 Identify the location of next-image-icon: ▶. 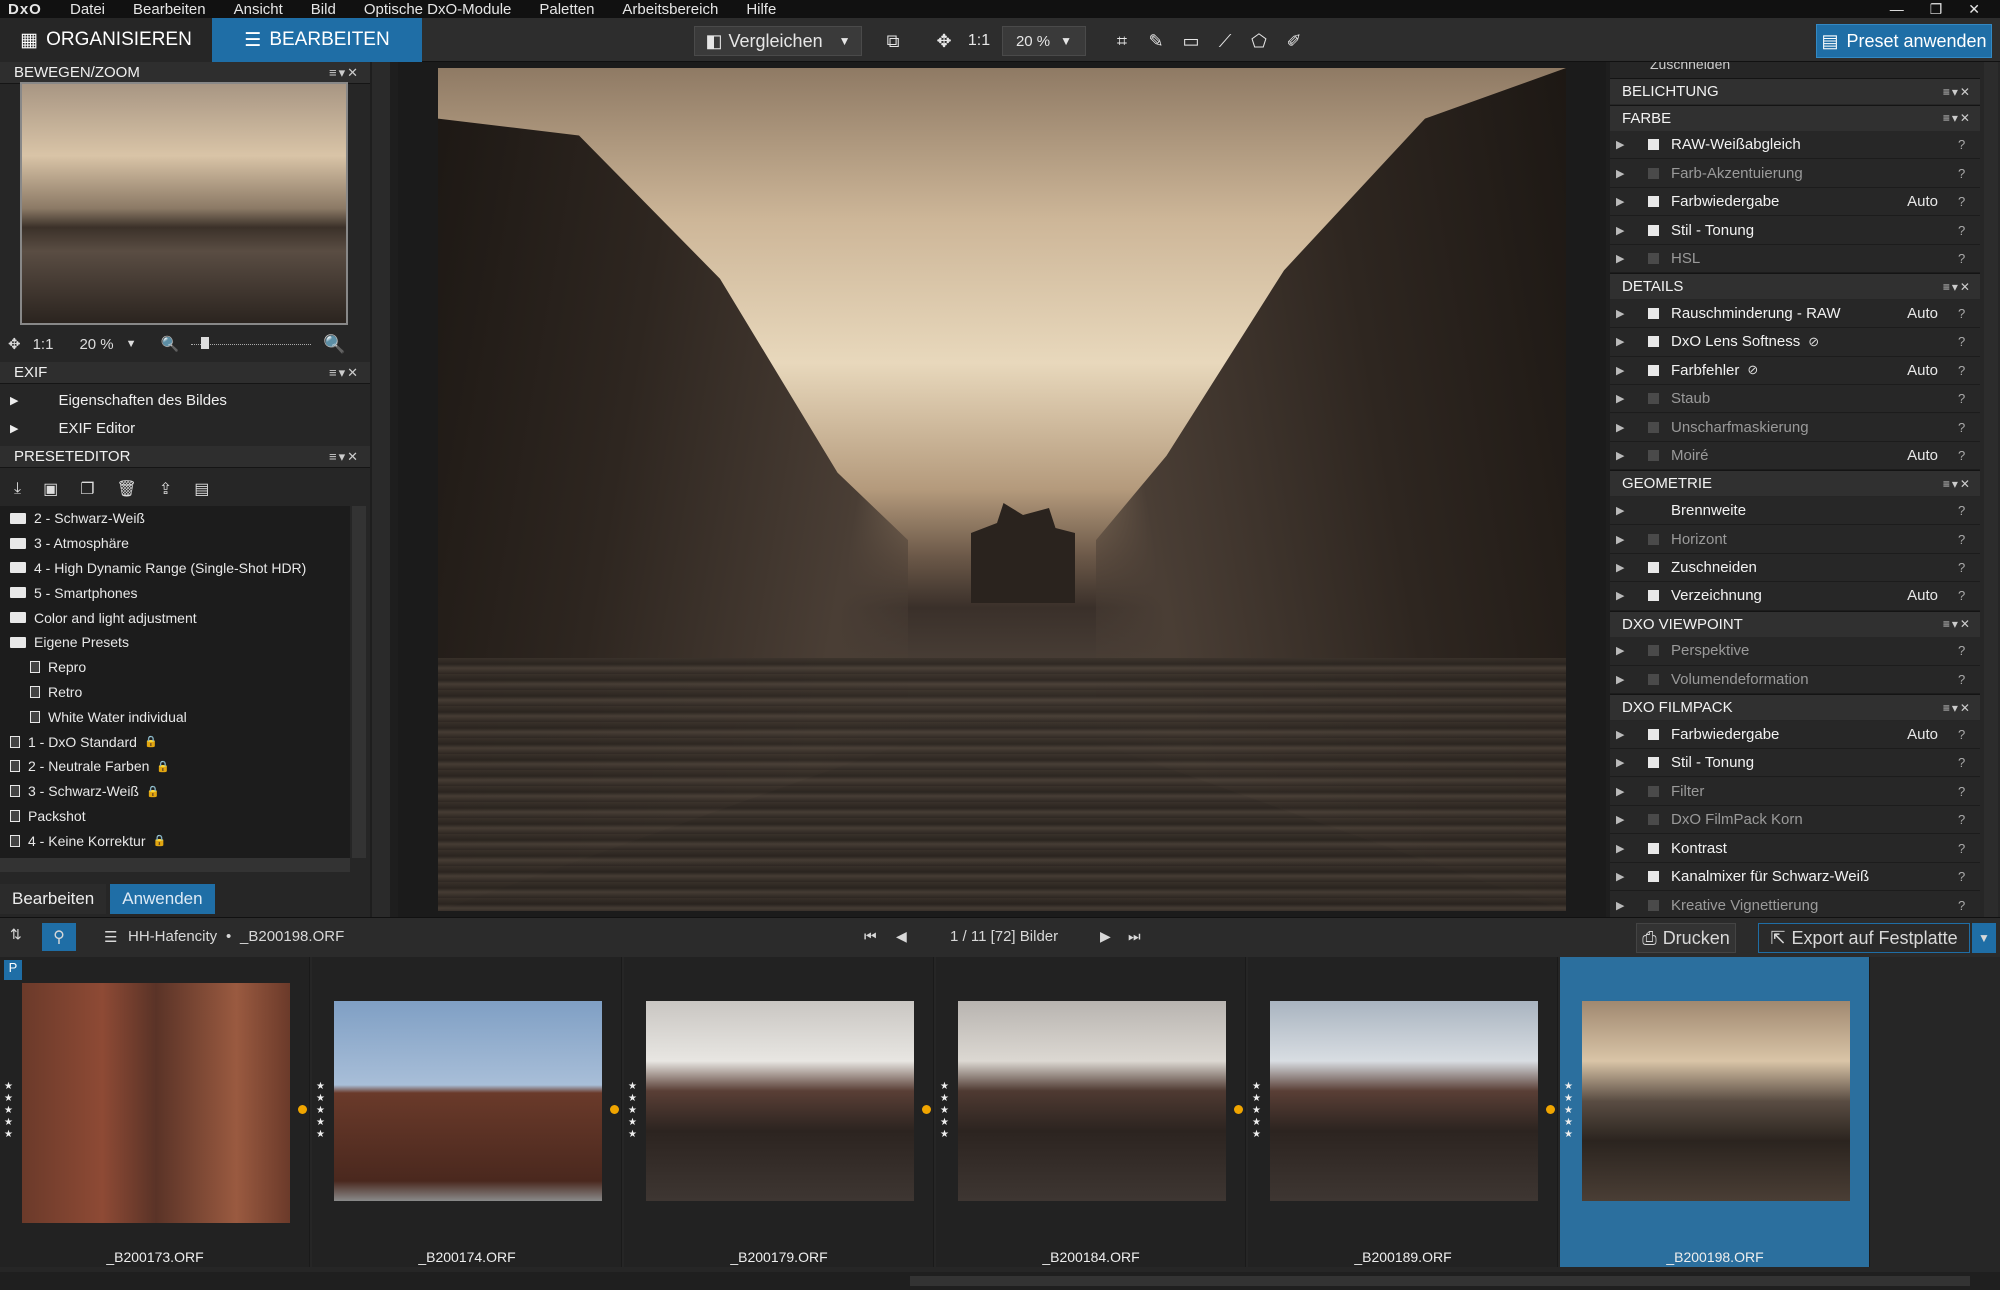
(1105, 936).